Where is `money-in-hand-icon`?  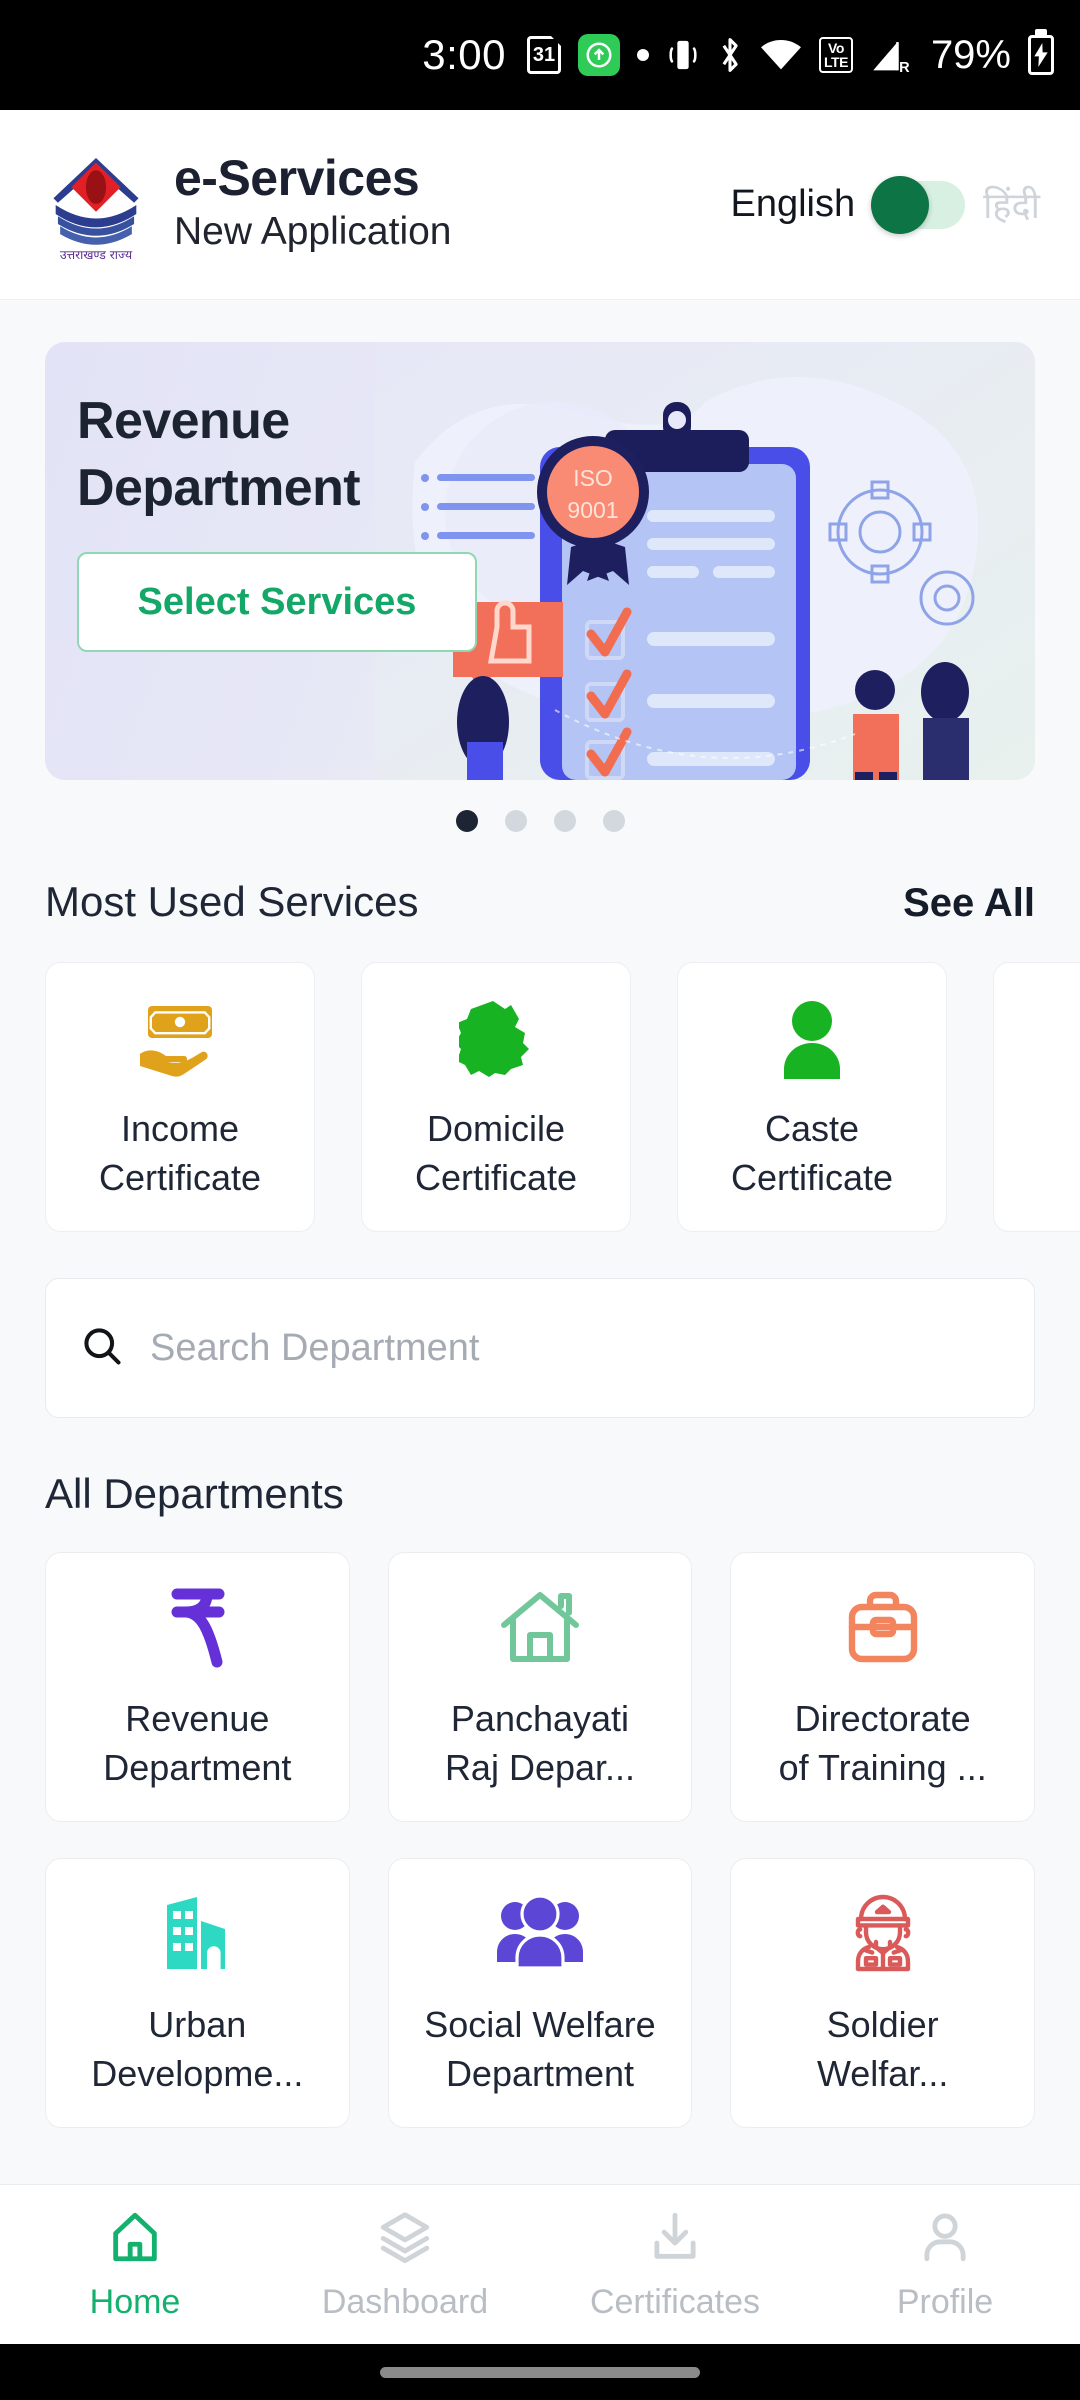
money-in-hand-icon is located at coordinates (180, 1039).